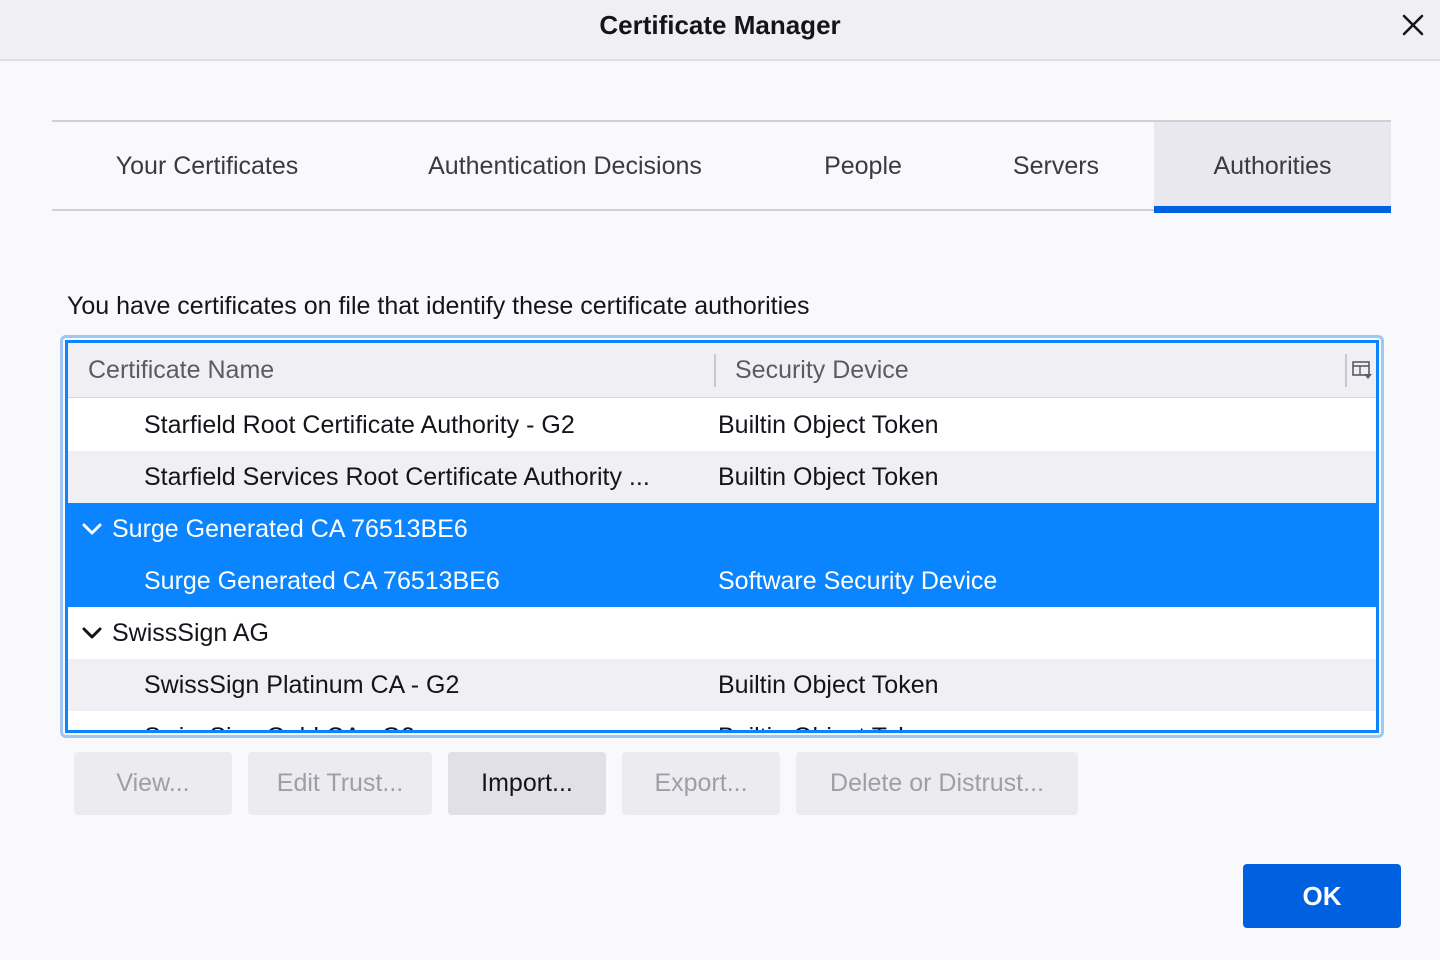 The image size is (1440, 960). Describe the element at coordinates (302, 684) in the screenshot. I see `certificate-name-cell: SwissSign Platinum CA - G2` at that location.